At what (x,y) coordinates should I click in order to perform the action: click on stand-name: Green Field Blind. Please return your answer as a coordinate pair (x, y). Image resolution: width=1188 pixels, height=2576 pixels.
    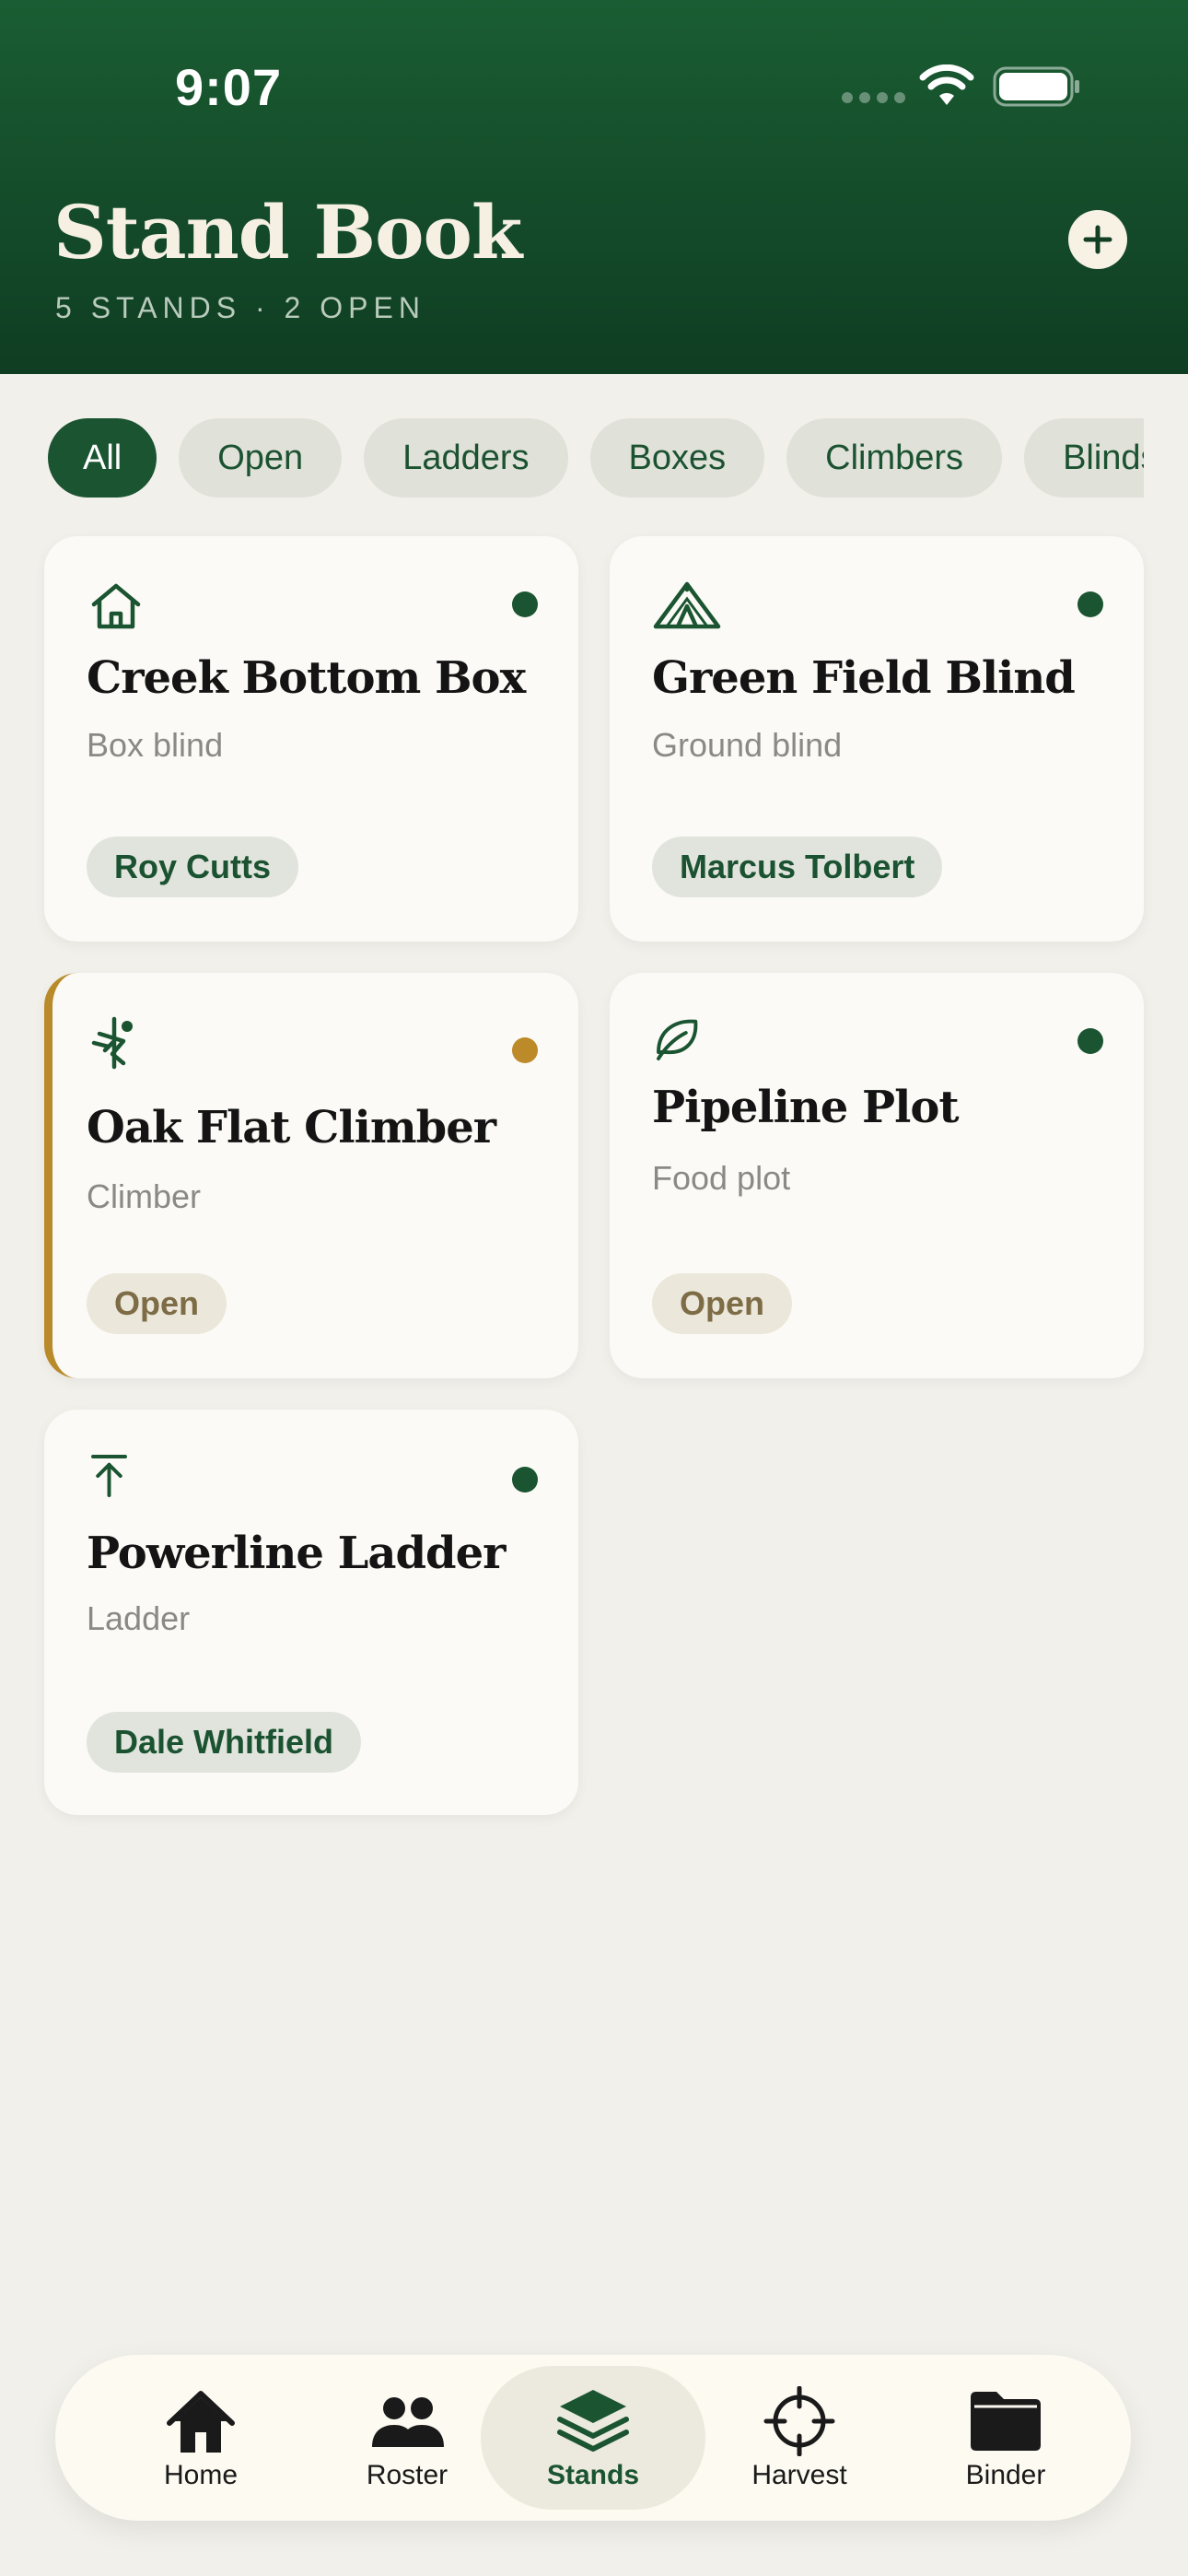
    Looking at the image, I should click on (864, 678).